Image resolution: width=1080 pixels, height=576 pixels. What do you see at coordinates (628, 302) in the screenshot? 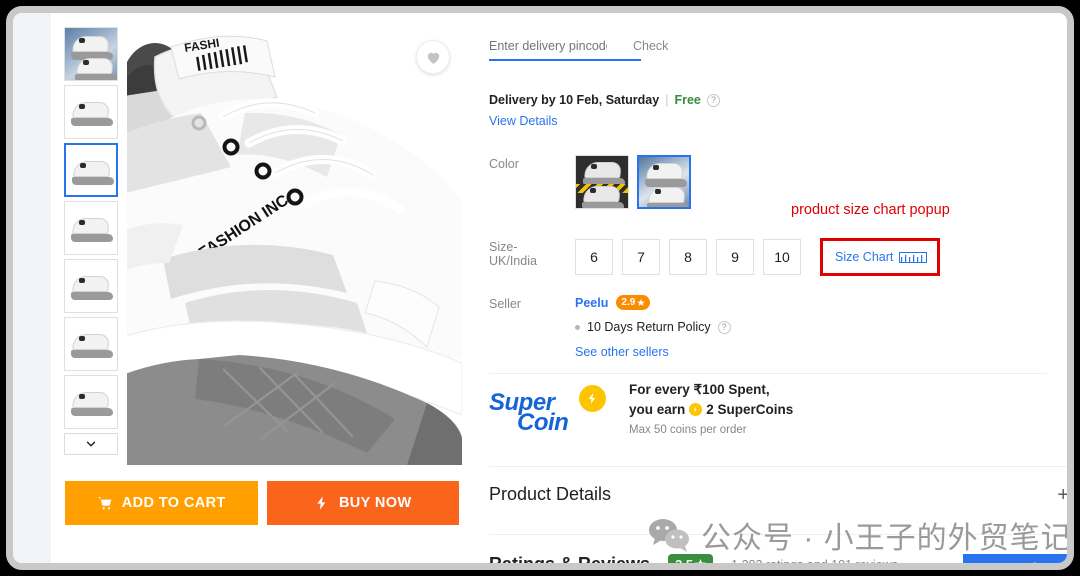
I see `seller-rating-value: 2.9` at bounding box center [628, 302].